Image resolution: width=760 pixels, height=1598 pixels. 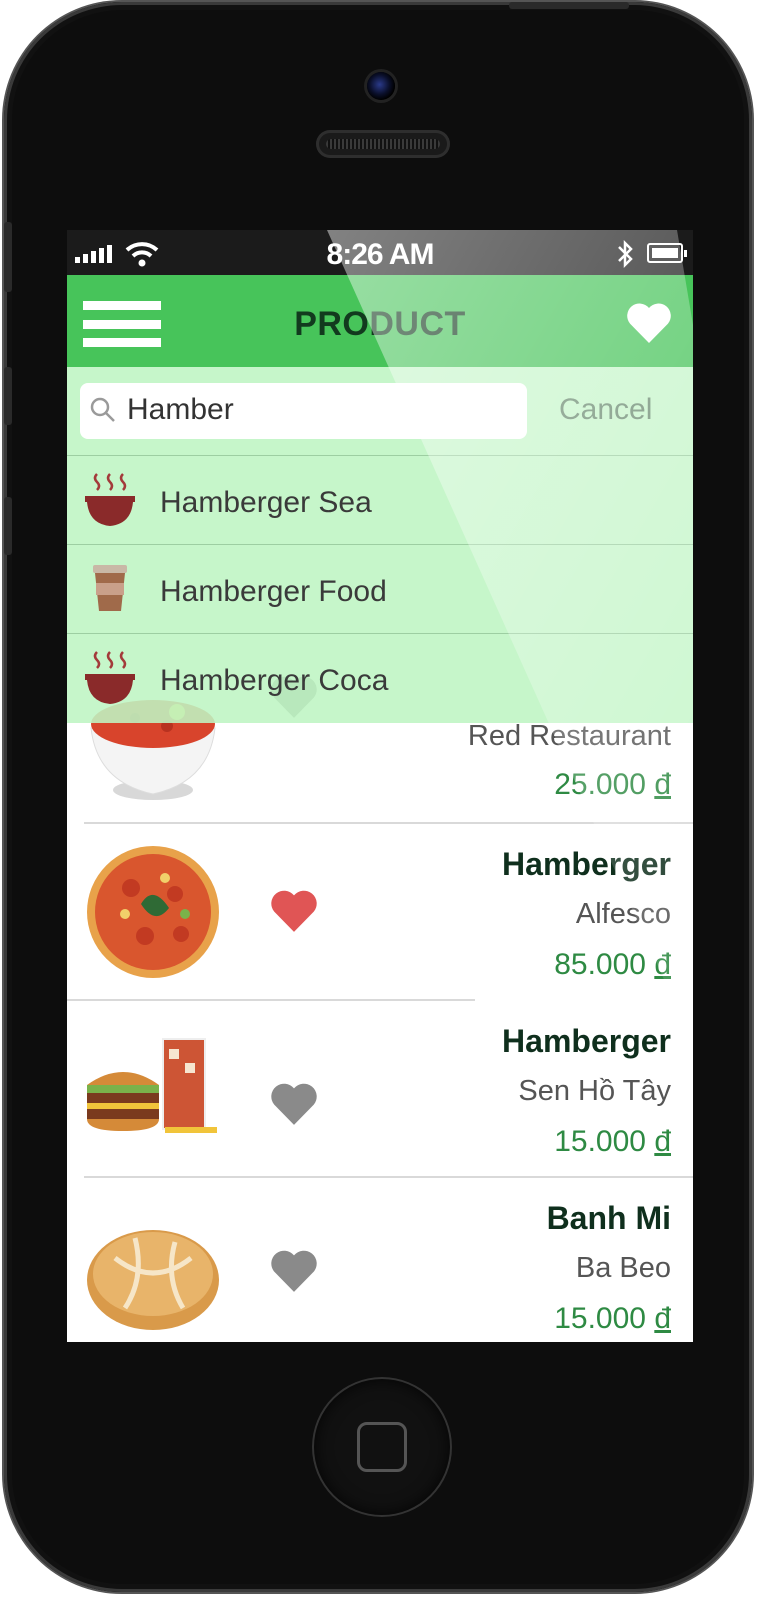 What do you see at coordinates (608, 1218) in the screenshot?
I see `product-name: Banh Mi` at bounding box center [608, 1218].